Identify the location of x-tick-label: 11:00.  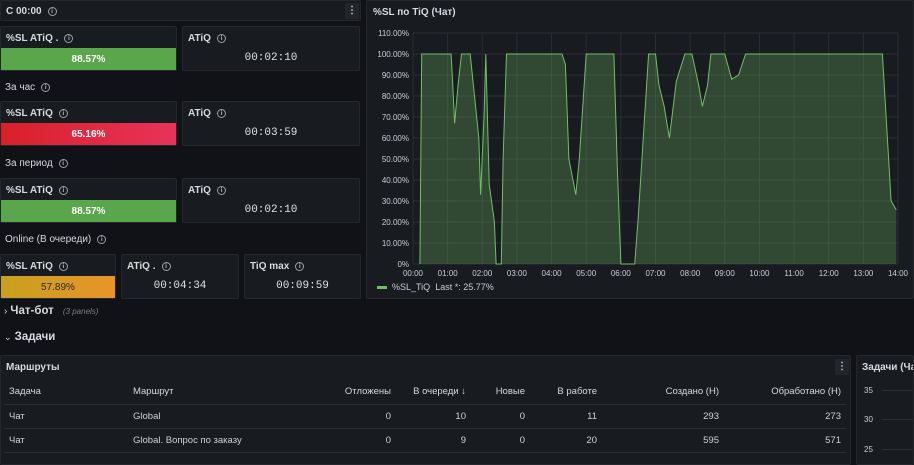
(794, 273).